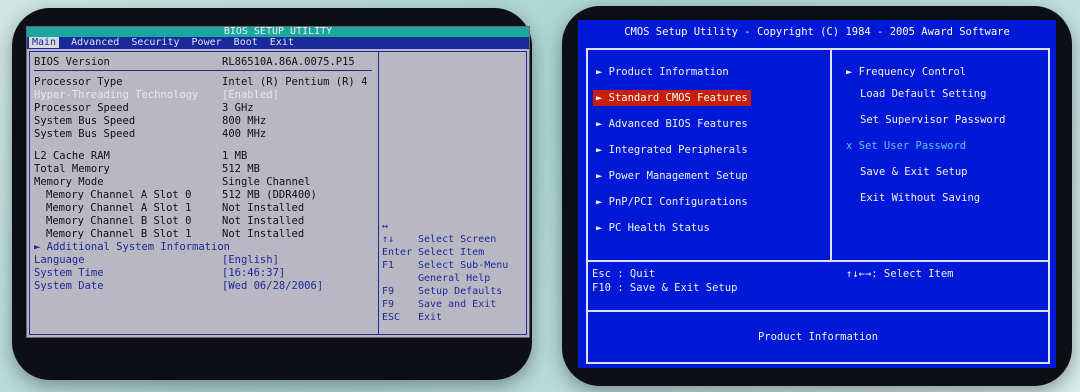 The image size is (1080, 392). What do you see at coordinates (932, 120) in the screenshot?
I see `menu-set-supervisor-password: Set Supervisor Password` at bounding box center [932, 120].